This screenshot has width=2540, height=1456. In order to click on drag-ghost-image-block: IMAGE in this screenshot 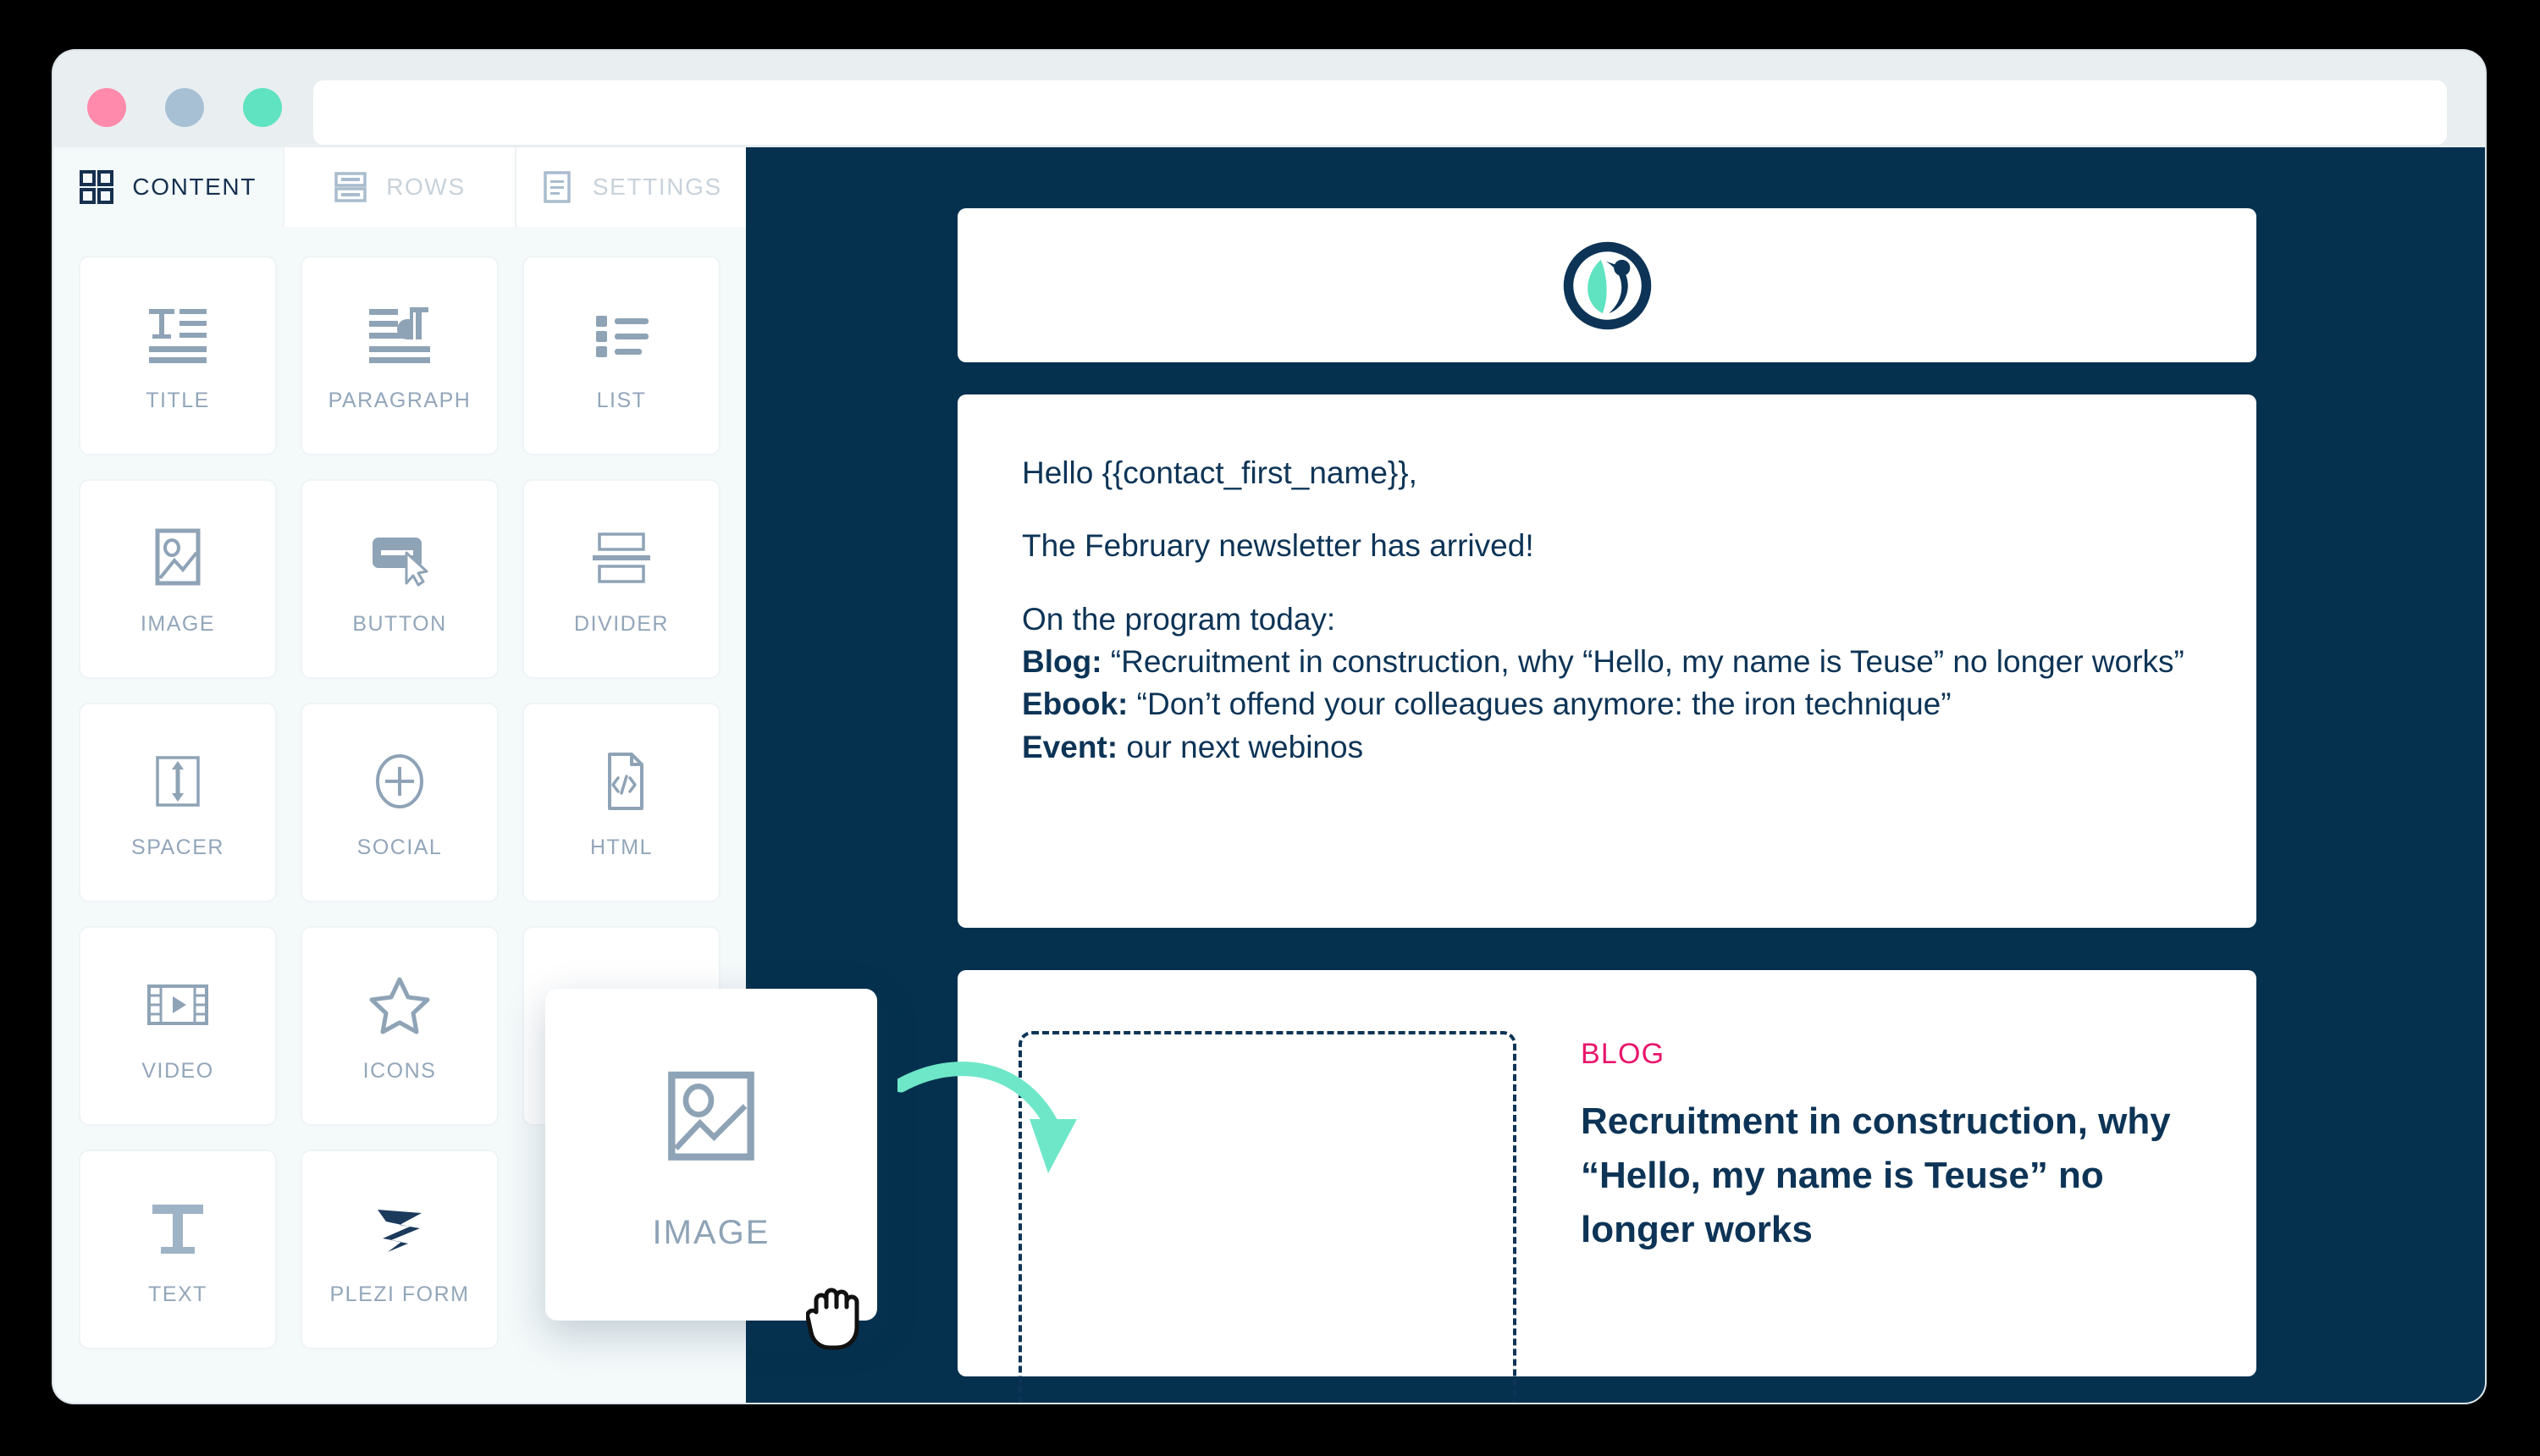, I will do `click(711, 1155)`.